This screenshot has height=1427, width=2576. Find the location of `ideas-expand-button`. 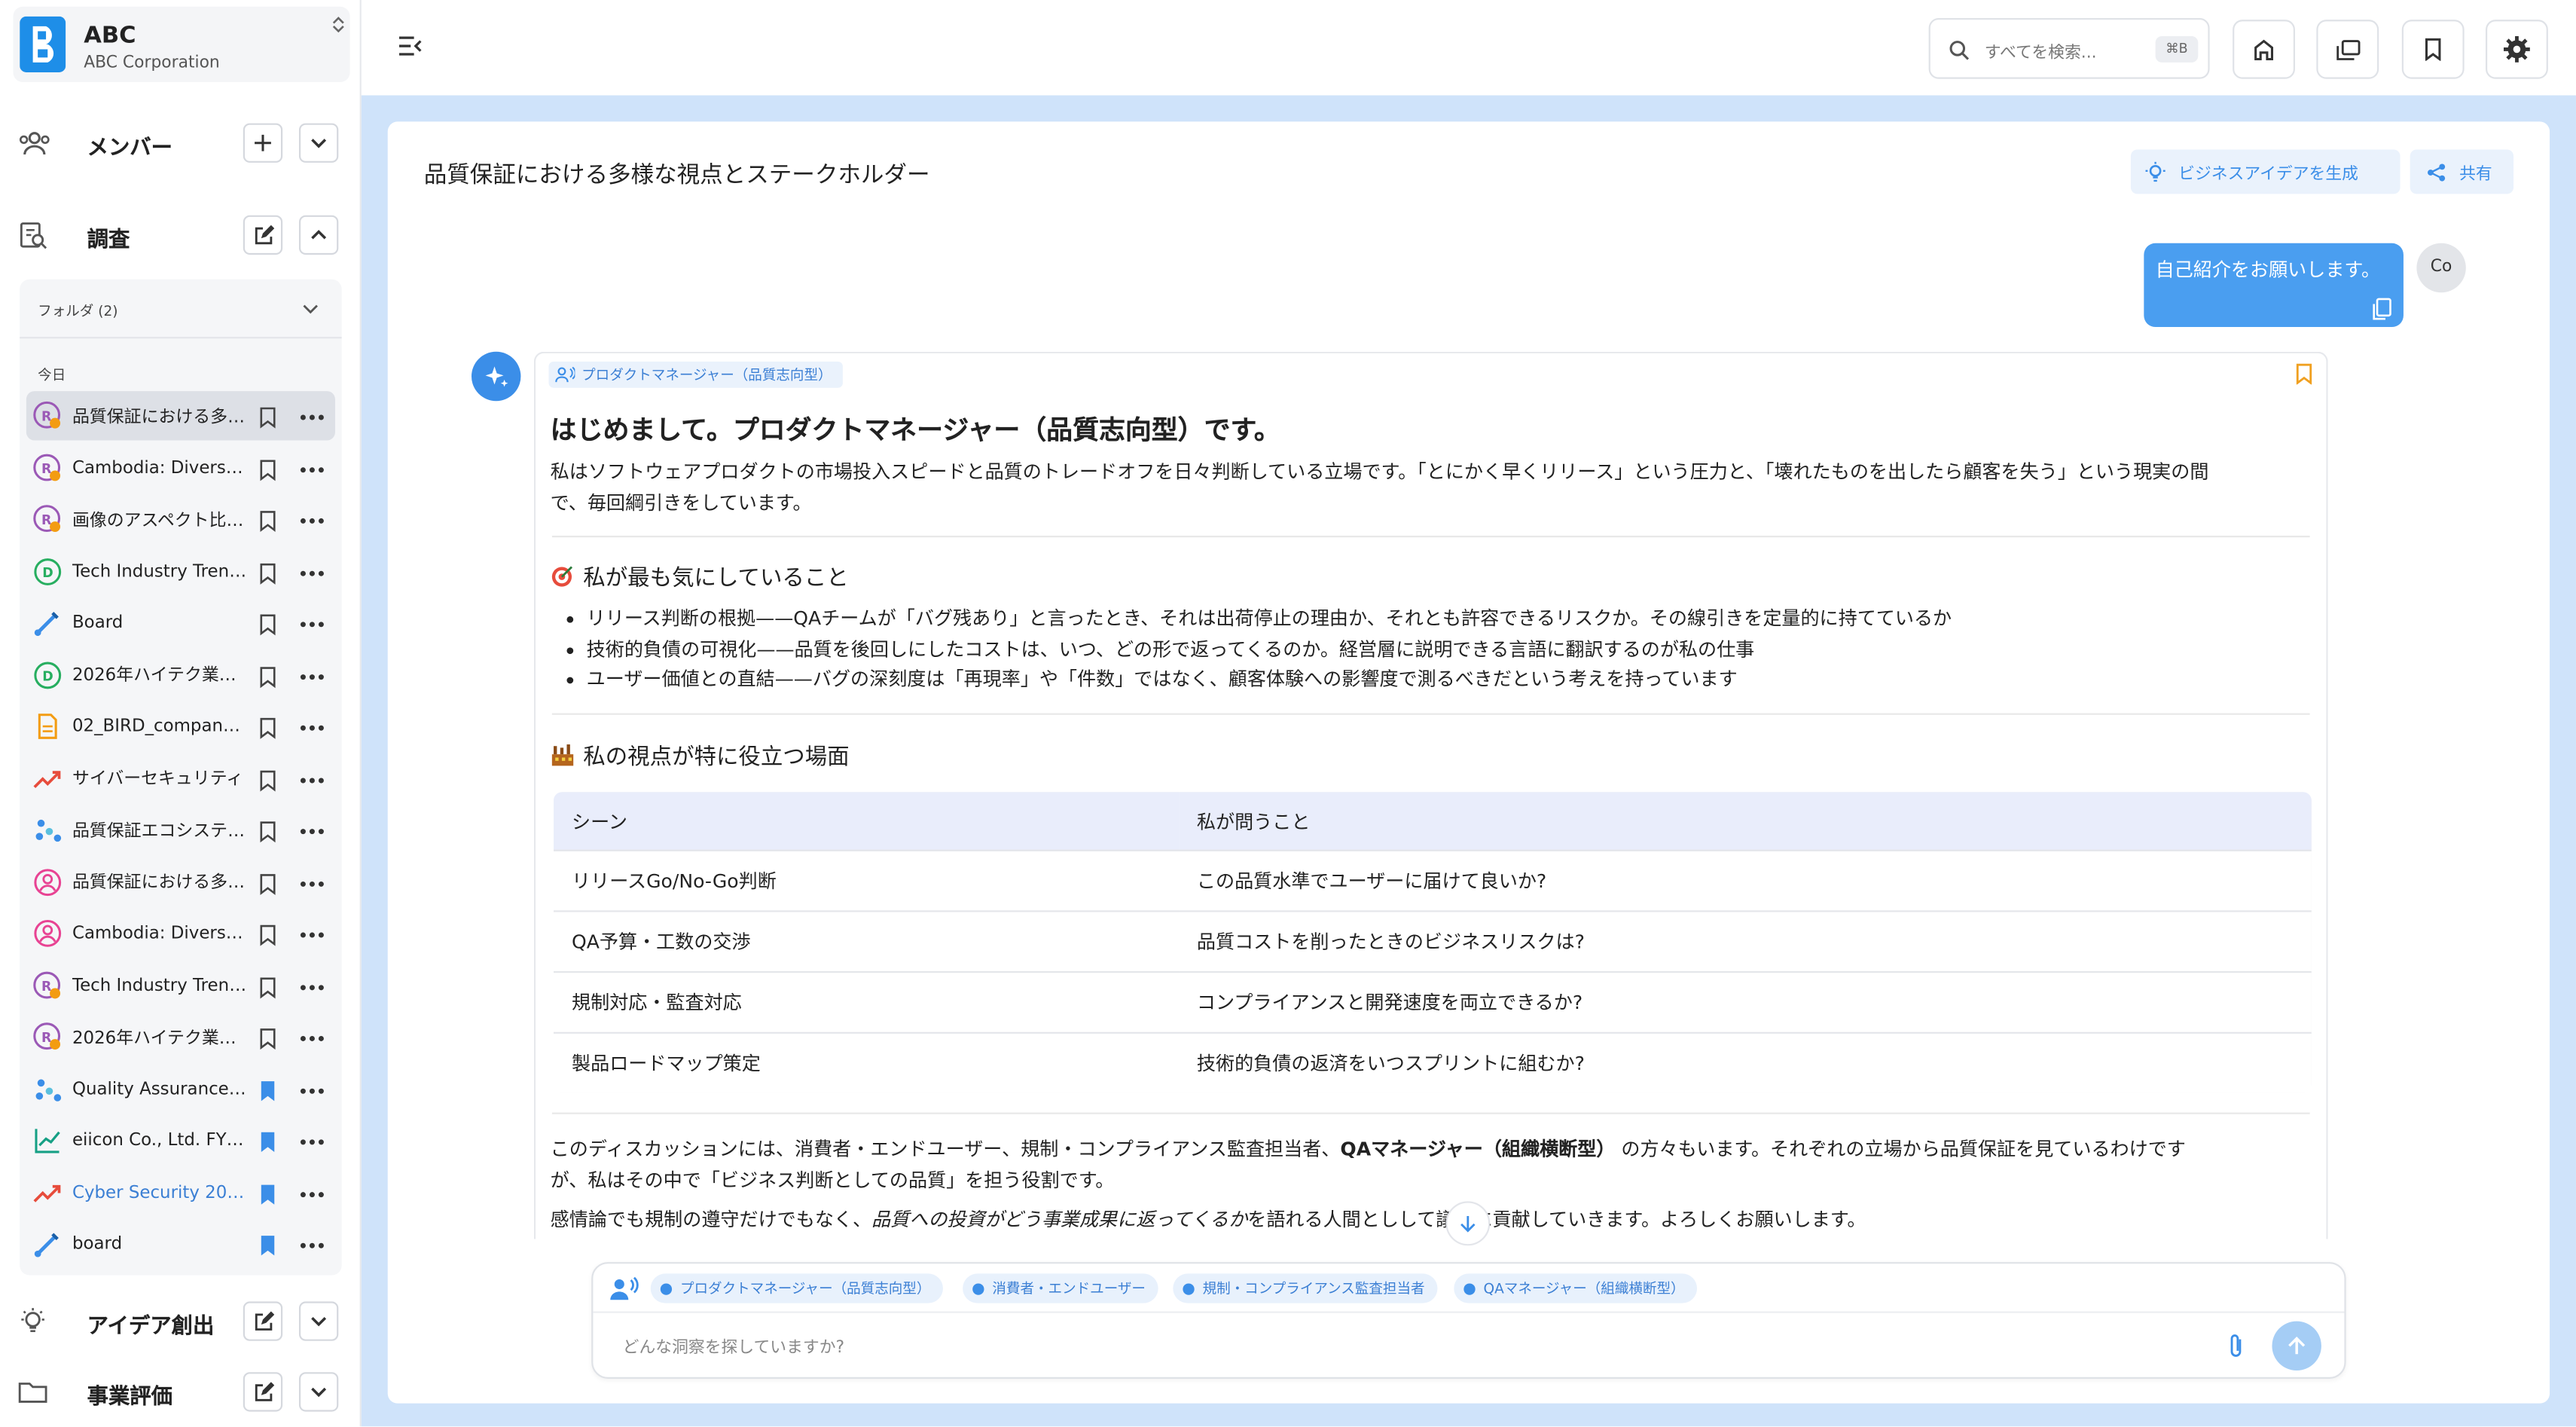

ideas-expand-button is located at coordinates (319, 1321).